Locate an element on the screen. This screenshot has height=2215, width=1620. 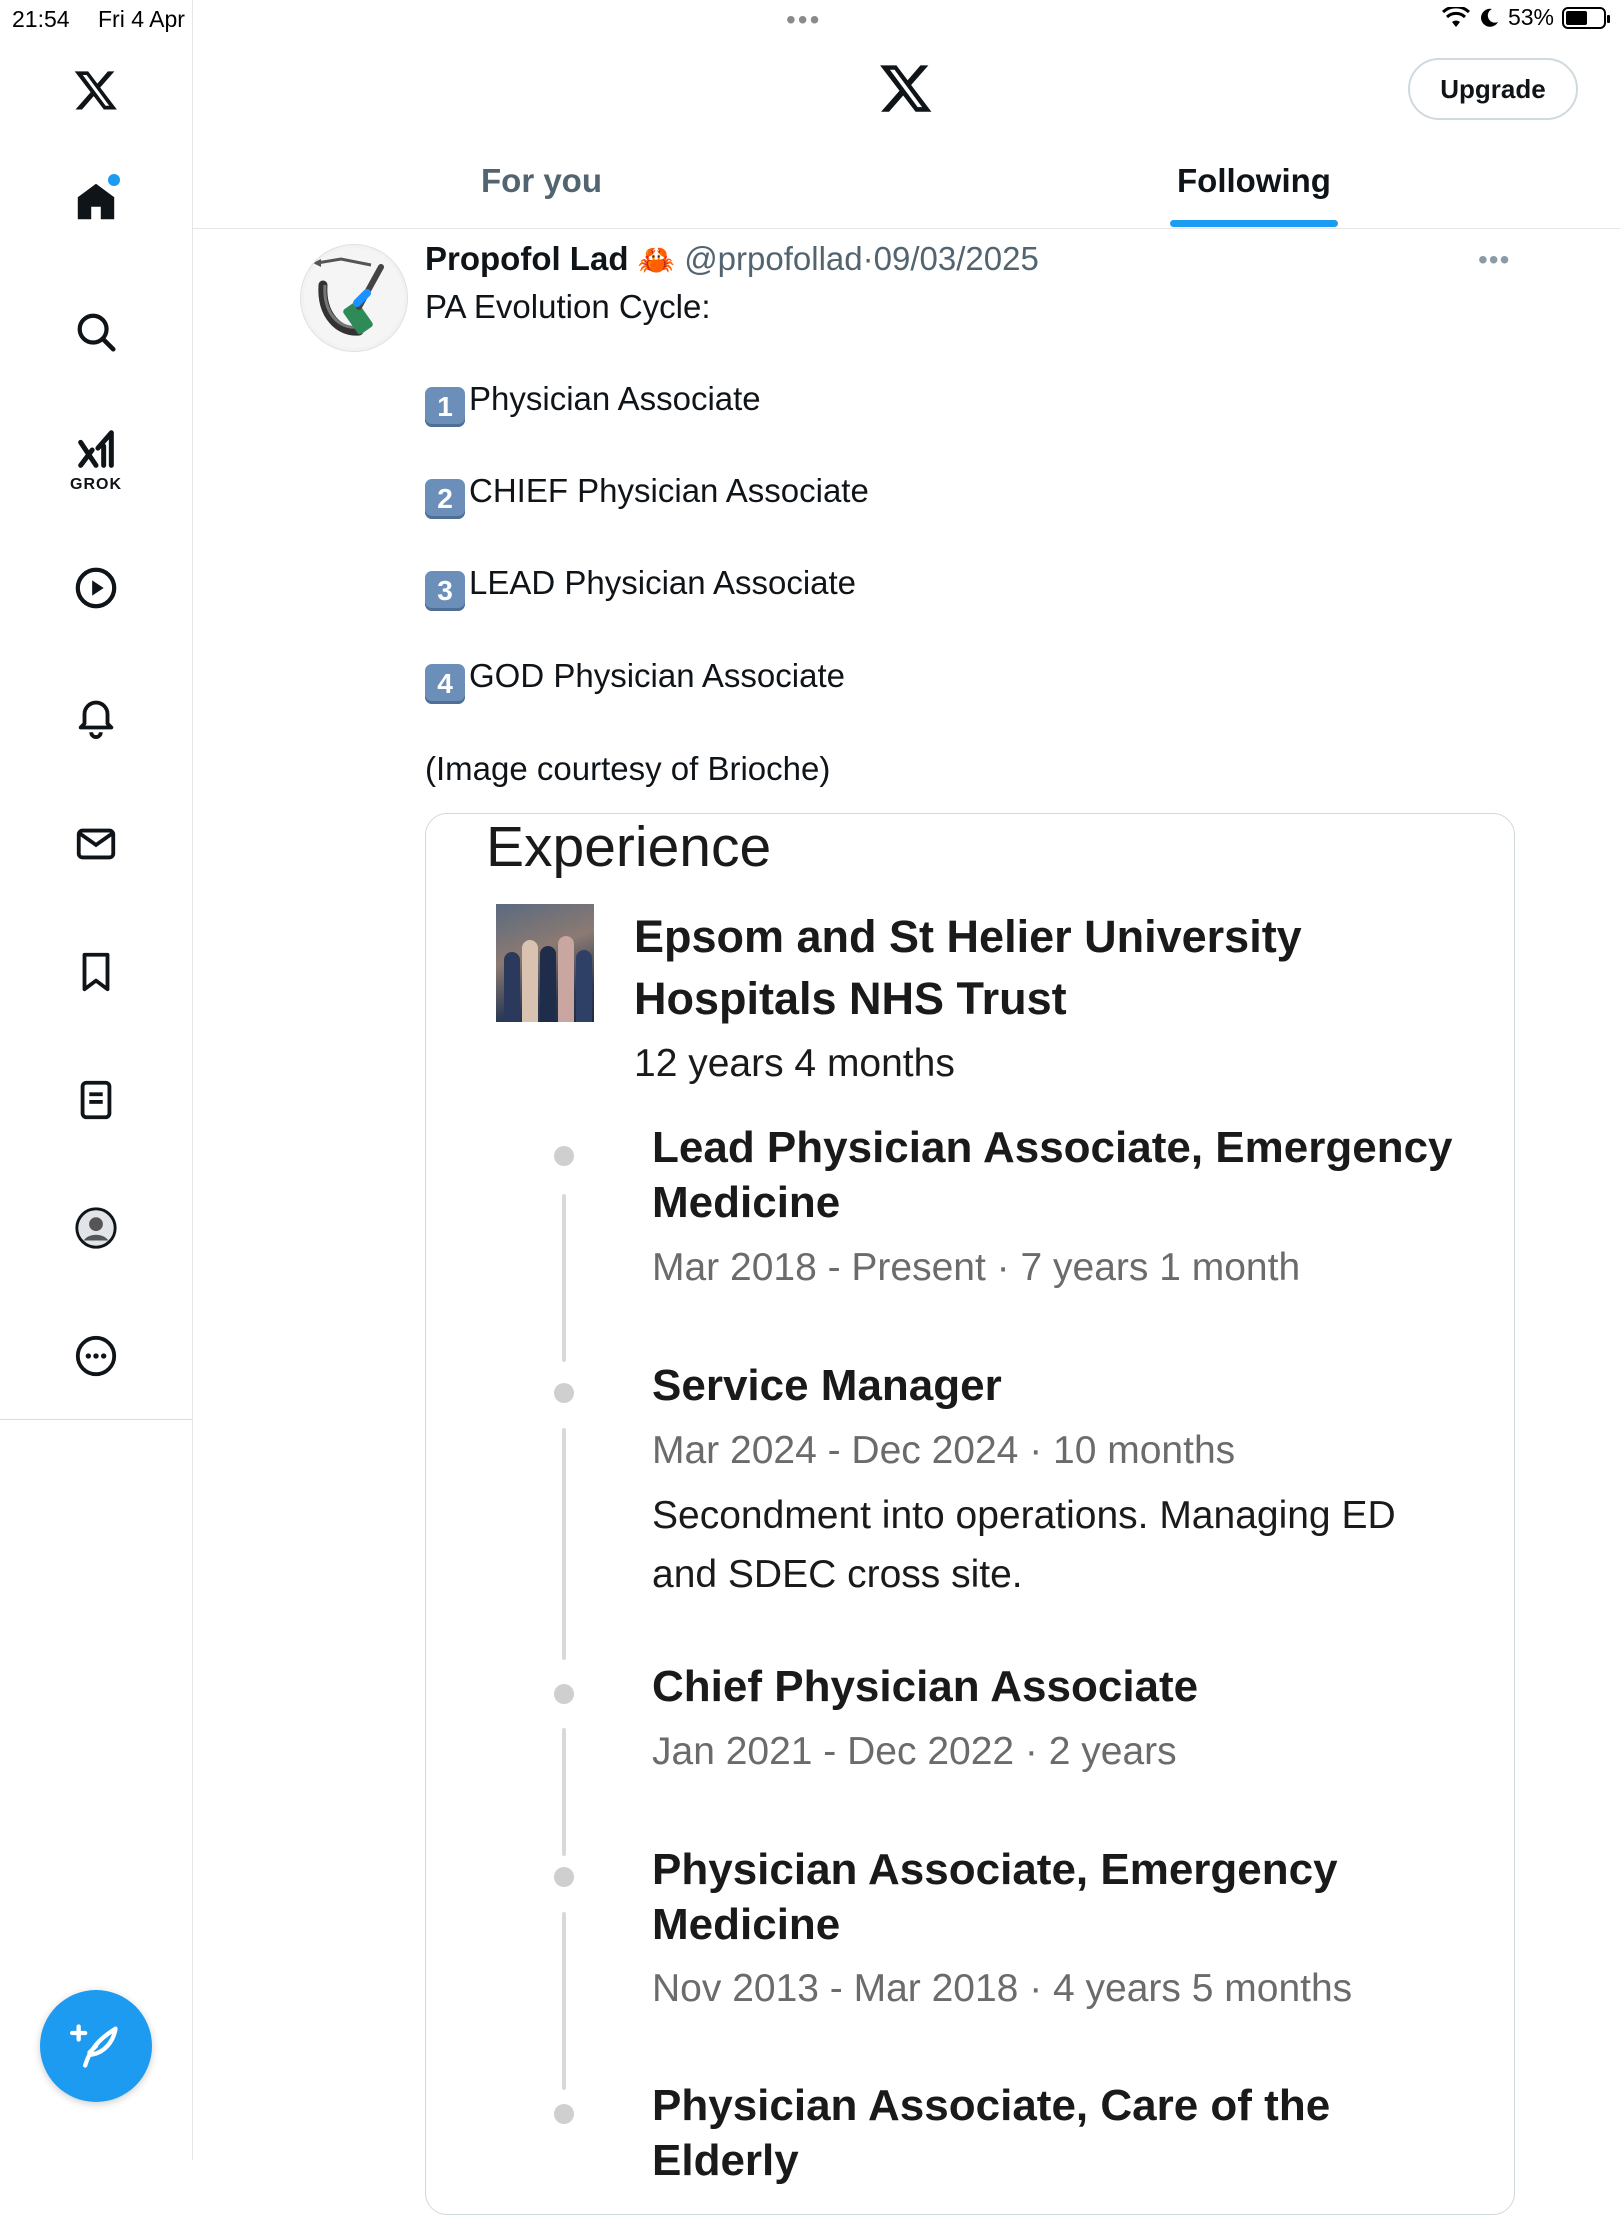
tweet-text-intro: PA Evolution Cycle: is located at coordinates (568, 306).